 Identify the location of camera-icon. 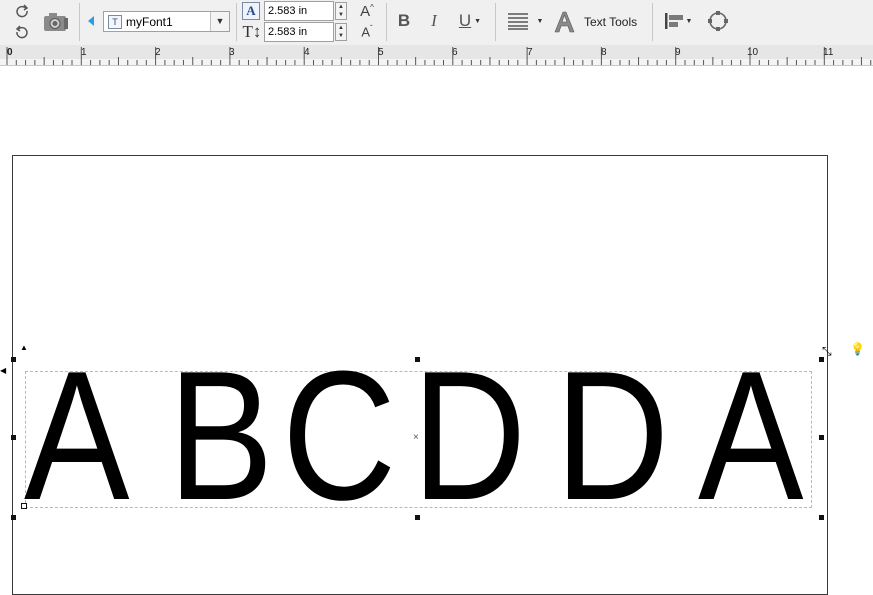
(56, 22).